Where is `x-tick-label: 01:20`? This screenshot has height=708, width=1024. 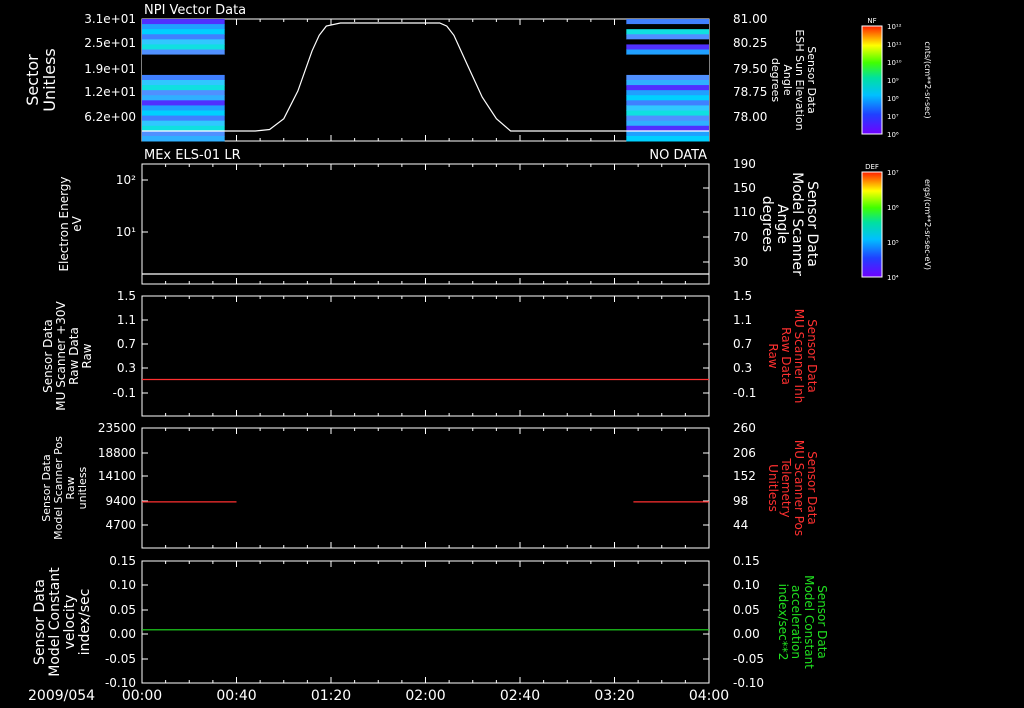 x-tick-label: 01:20 is located at coordinates (331, 696).